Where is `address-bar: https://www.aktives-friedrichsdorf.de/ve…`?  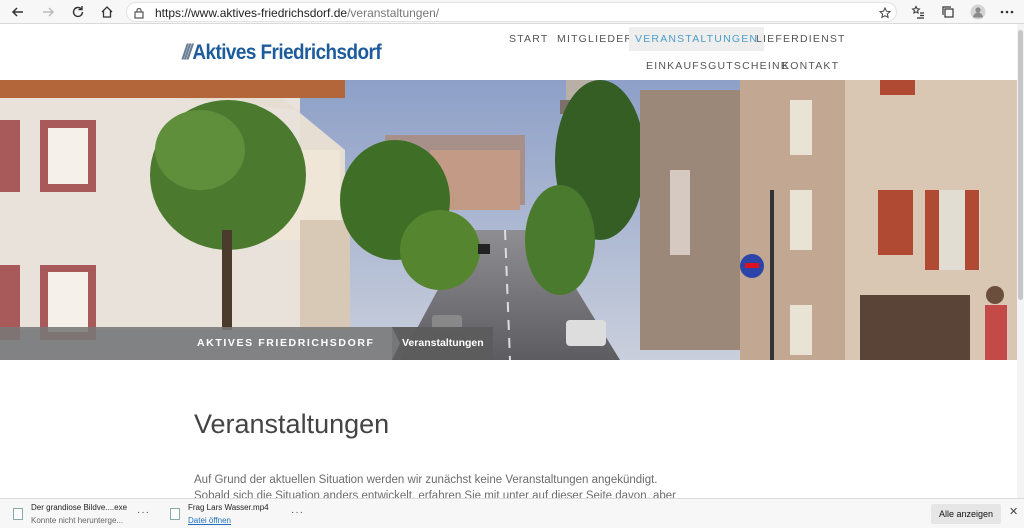 address-bar: https://www.aktives-friedrichsdorf.de/ve… is located at coordinates (511, 12).